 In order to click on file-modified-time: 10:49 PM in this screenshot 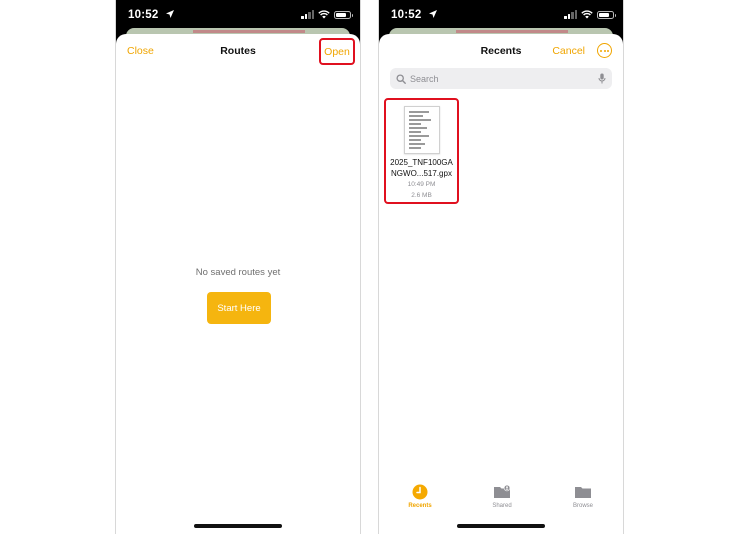, I will do `click(421, 184)`.